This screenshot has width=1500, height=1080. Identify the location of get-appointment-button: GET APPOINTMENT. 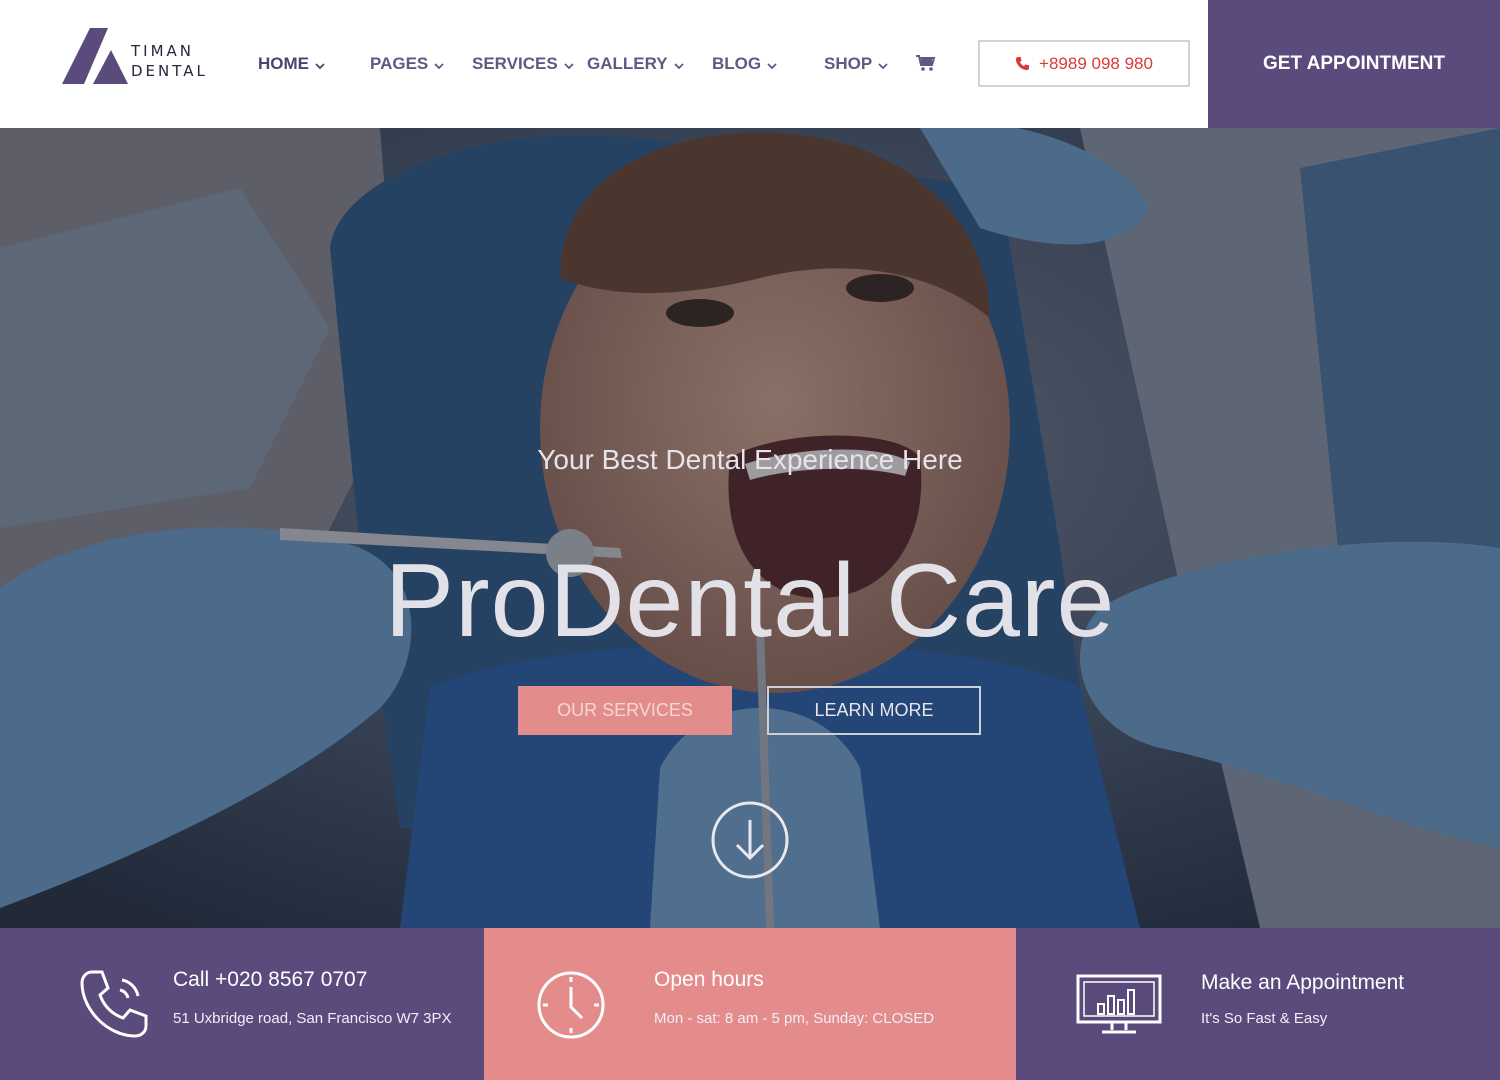
(1354, 64).